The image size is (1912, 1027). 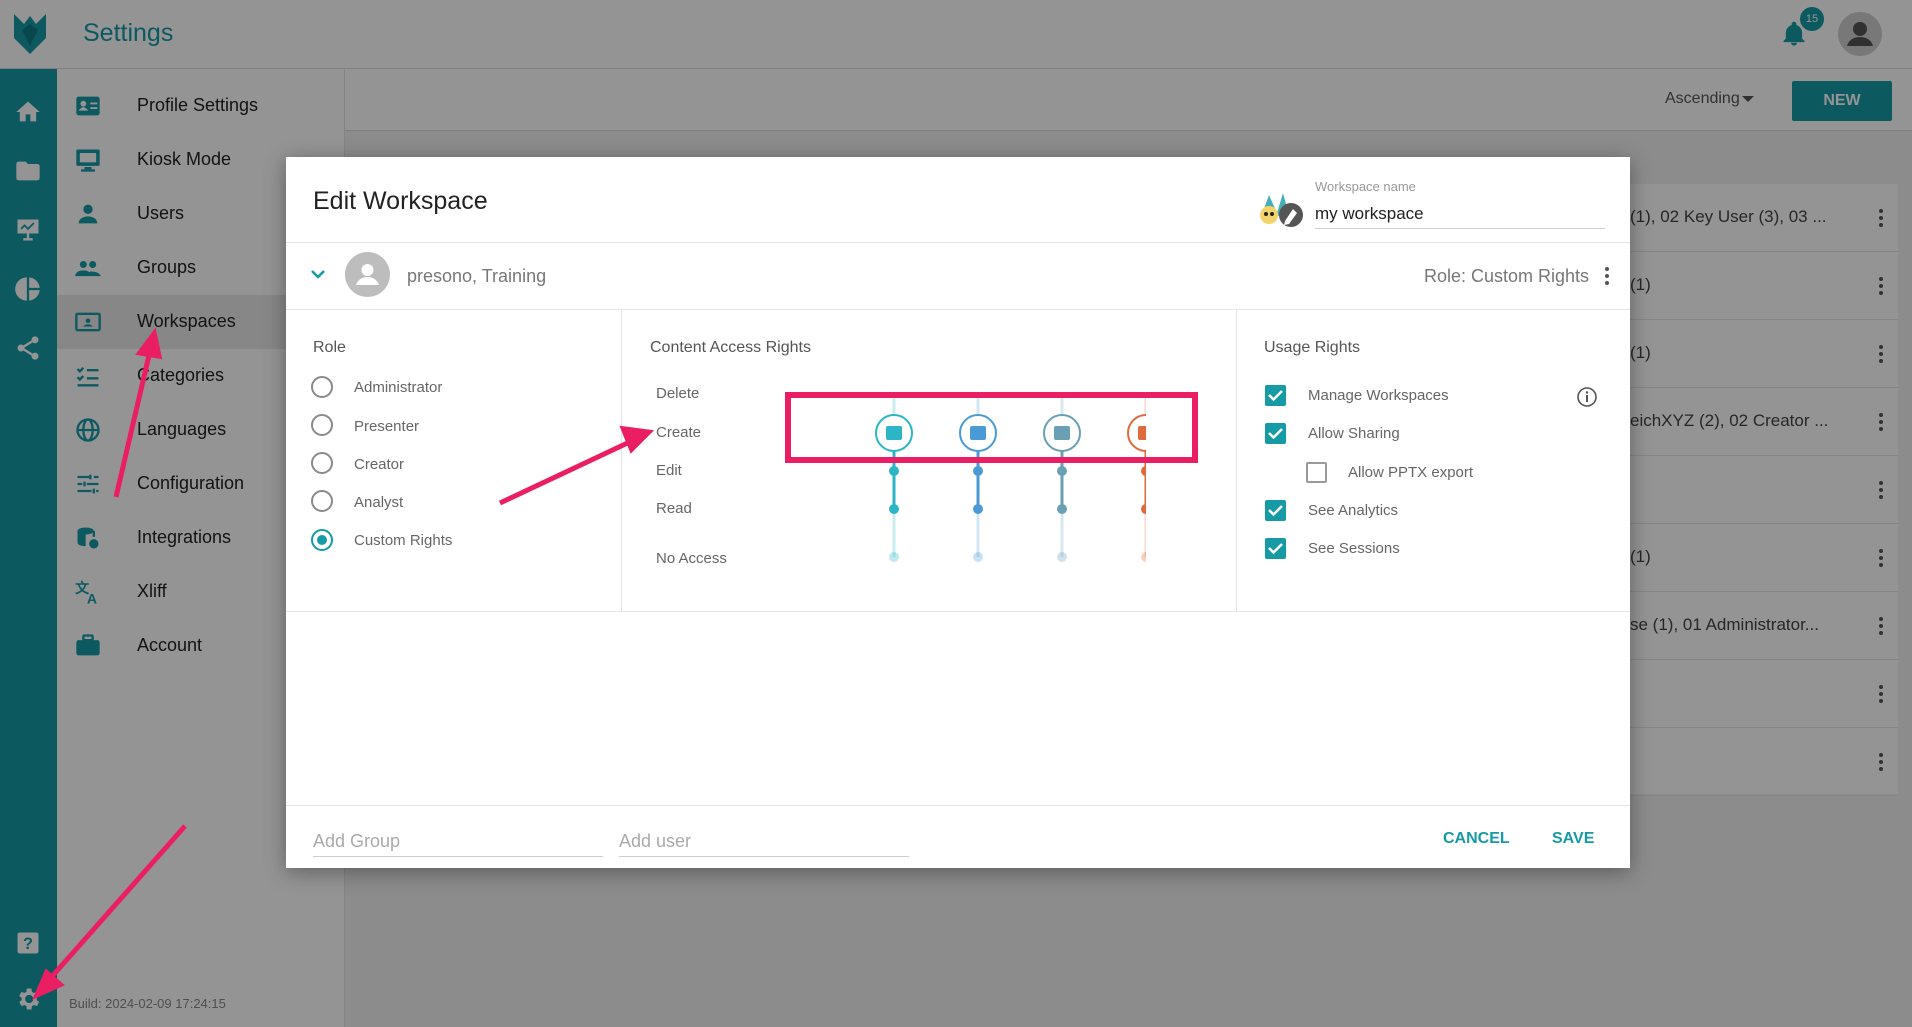 I want to click on level-label-edit: Edit, so click(x=669, y=470).